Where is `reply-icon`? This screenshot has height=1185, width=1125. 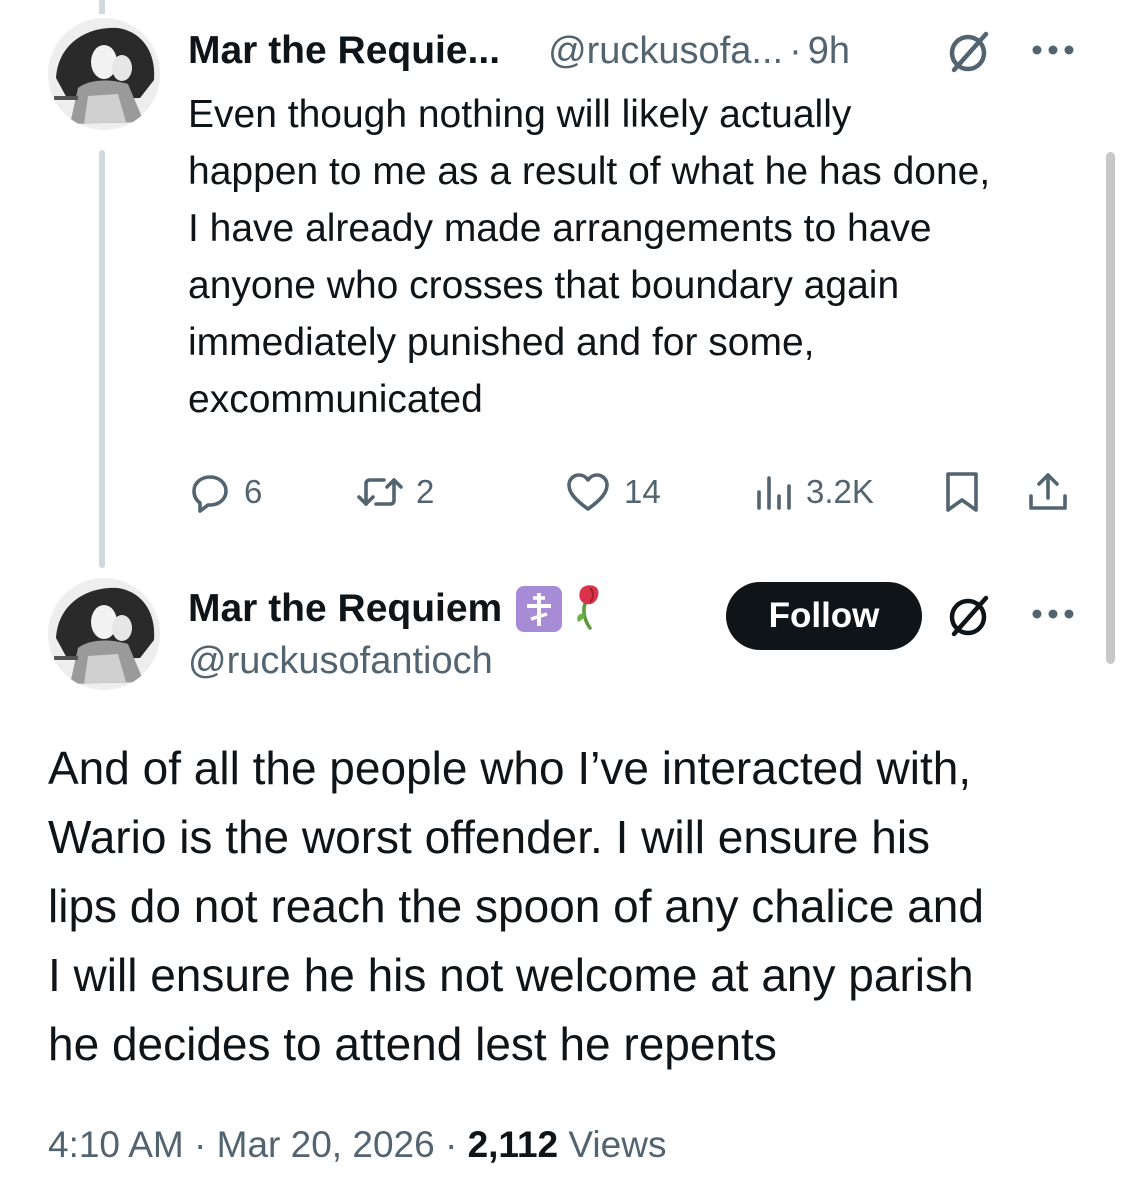
reply-icon is located at coordinates (210, 494).